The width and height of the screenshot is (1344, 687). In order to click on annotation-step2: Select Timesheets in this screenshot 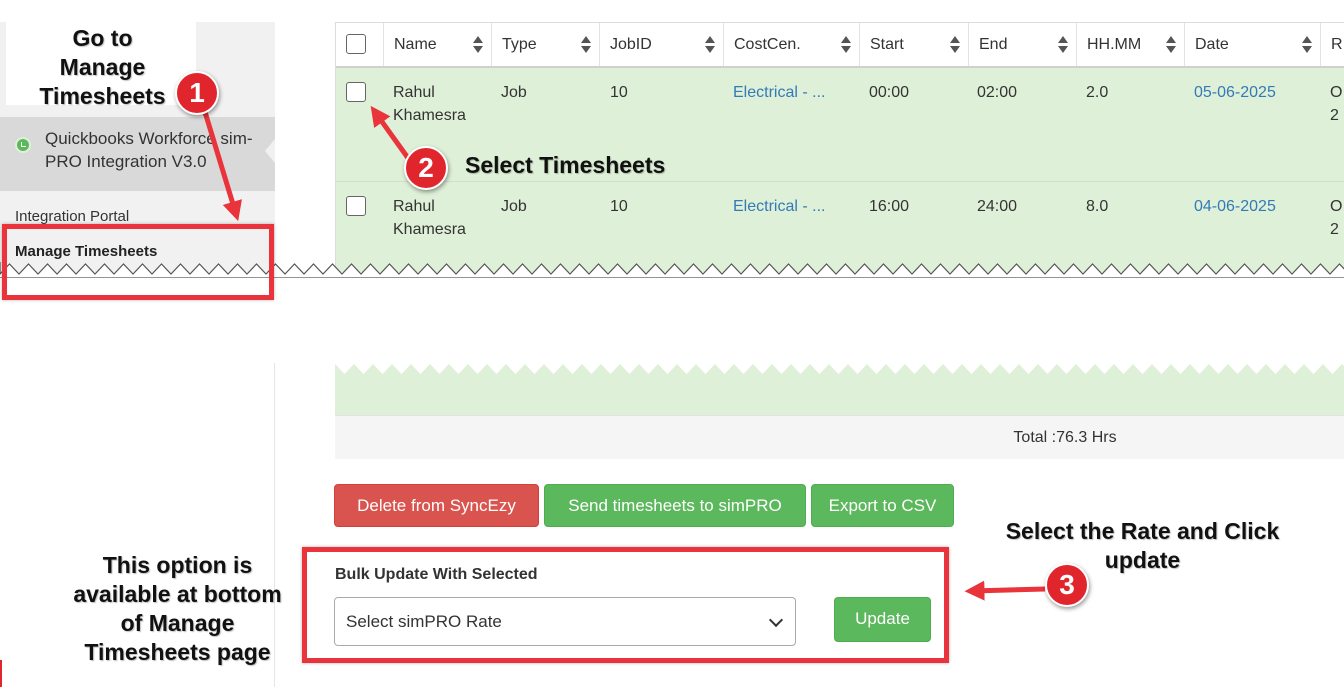, I will do `click(565, 165)`.